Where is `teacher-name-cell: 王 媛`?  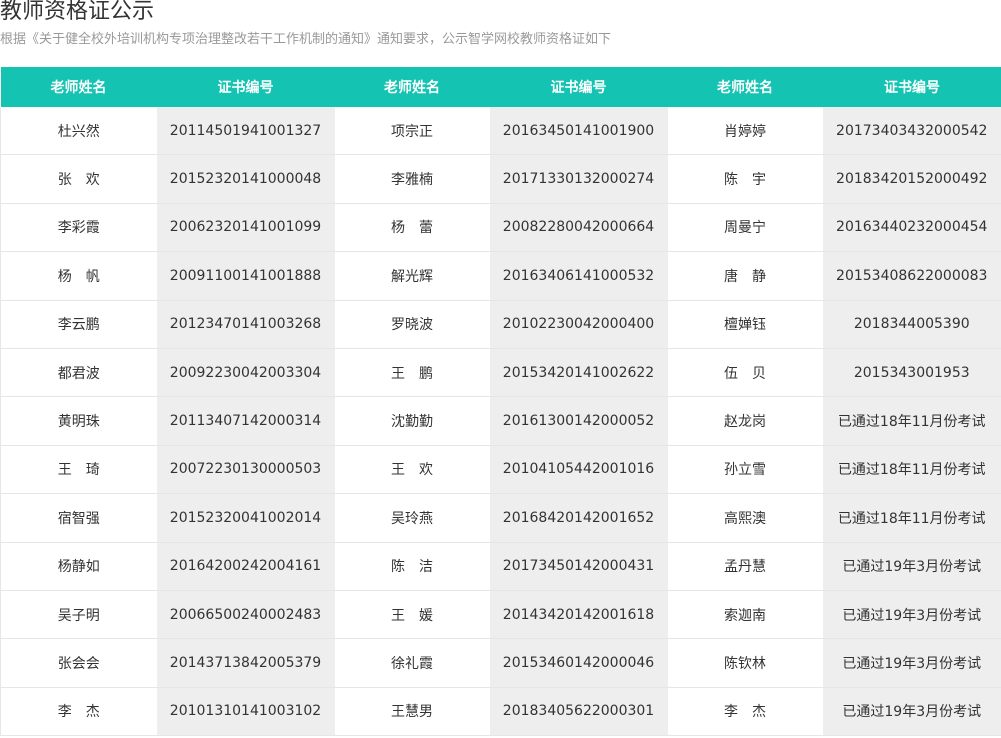
teacher-name-cell: 王 媛 is located at coordinates (412, 615).